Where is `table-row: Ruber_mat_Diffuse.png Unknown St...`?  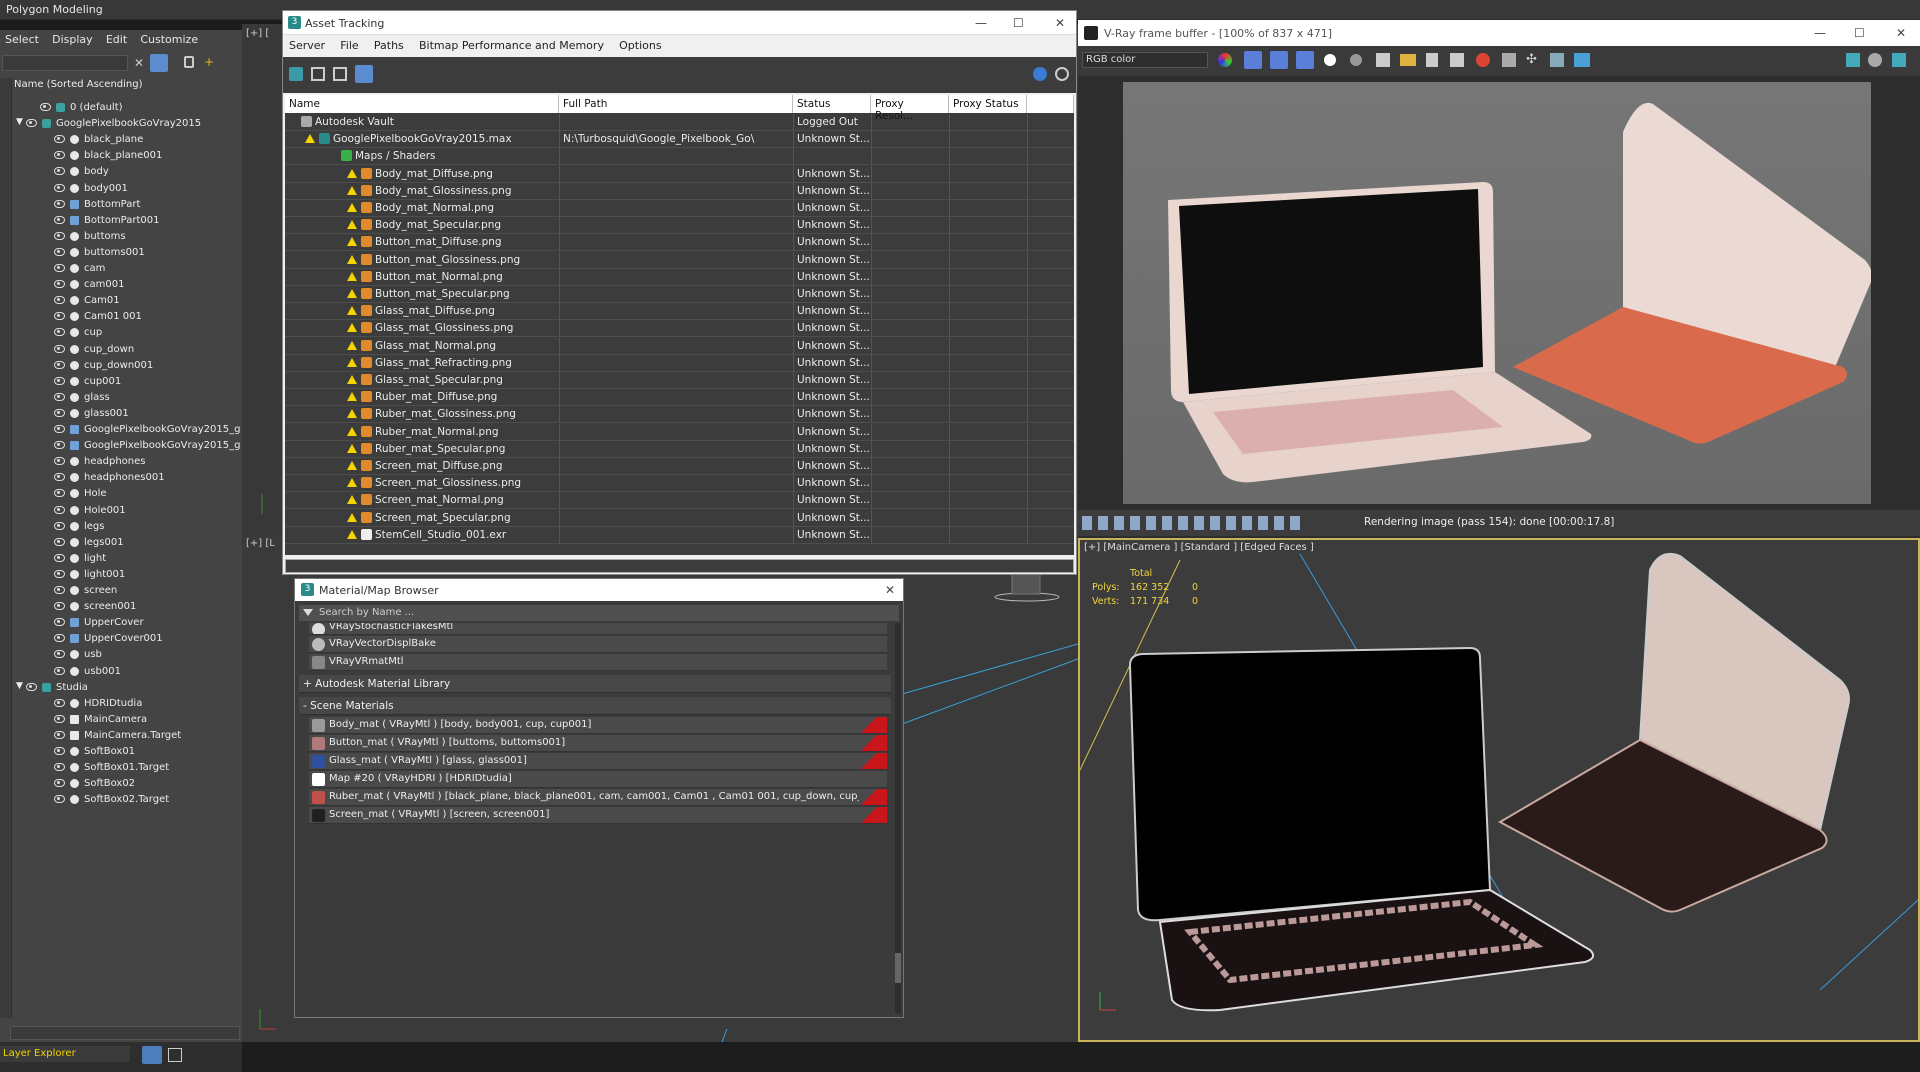 table-row: Ruber_mat_Diffuse.png Unknown St... is located at coordinates (679, 398).